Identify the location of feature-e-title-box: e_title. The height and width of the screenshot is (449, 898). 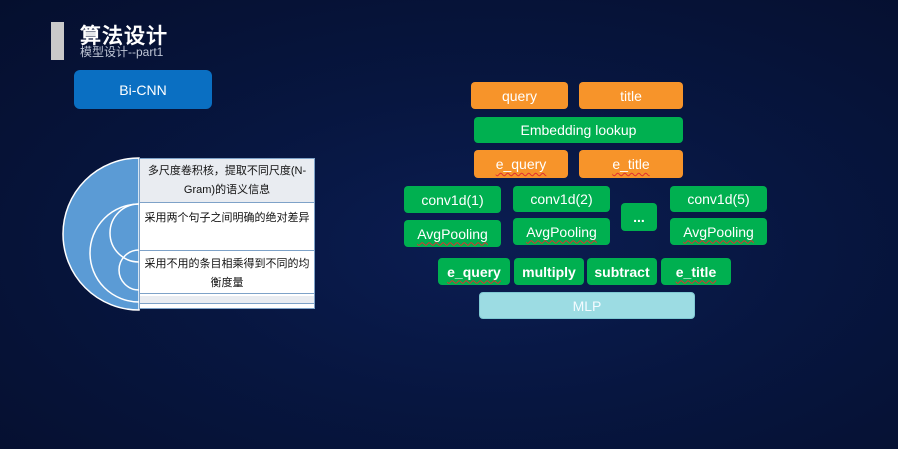
(696, 271).